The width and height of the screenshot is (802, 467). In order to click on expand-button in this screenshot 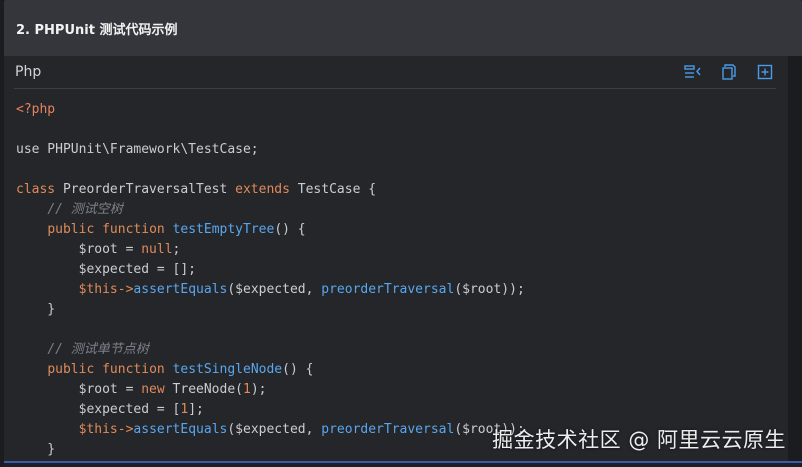, I will do `click(765, 72)`.